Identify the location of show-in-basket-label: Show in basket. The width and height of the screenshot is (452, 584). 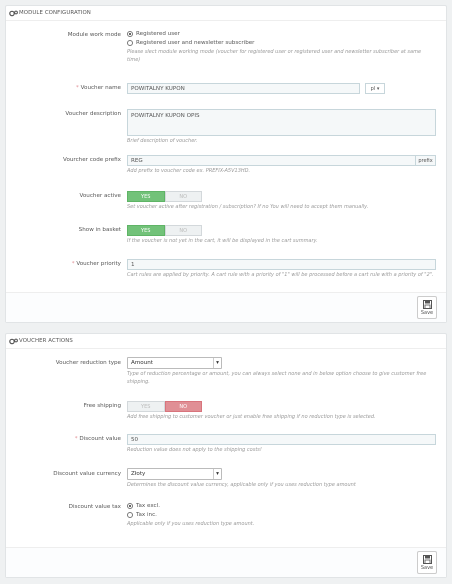
(99, 230).